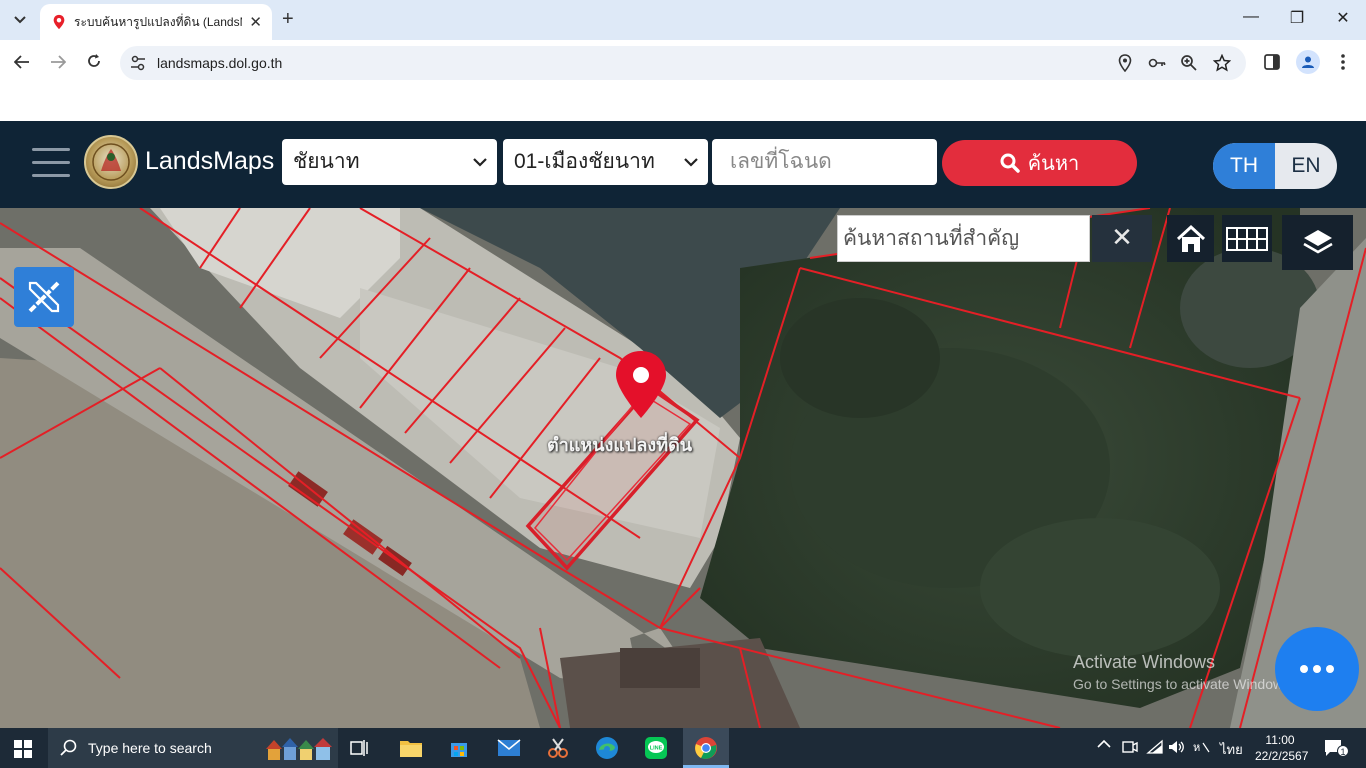 Image resolution: width=1366 pixels, height=768 pixels. What do you see at coordinates (1272, 62) in the screenshot?
I see `side-panel-icon` at bounding box center [1272, 62].